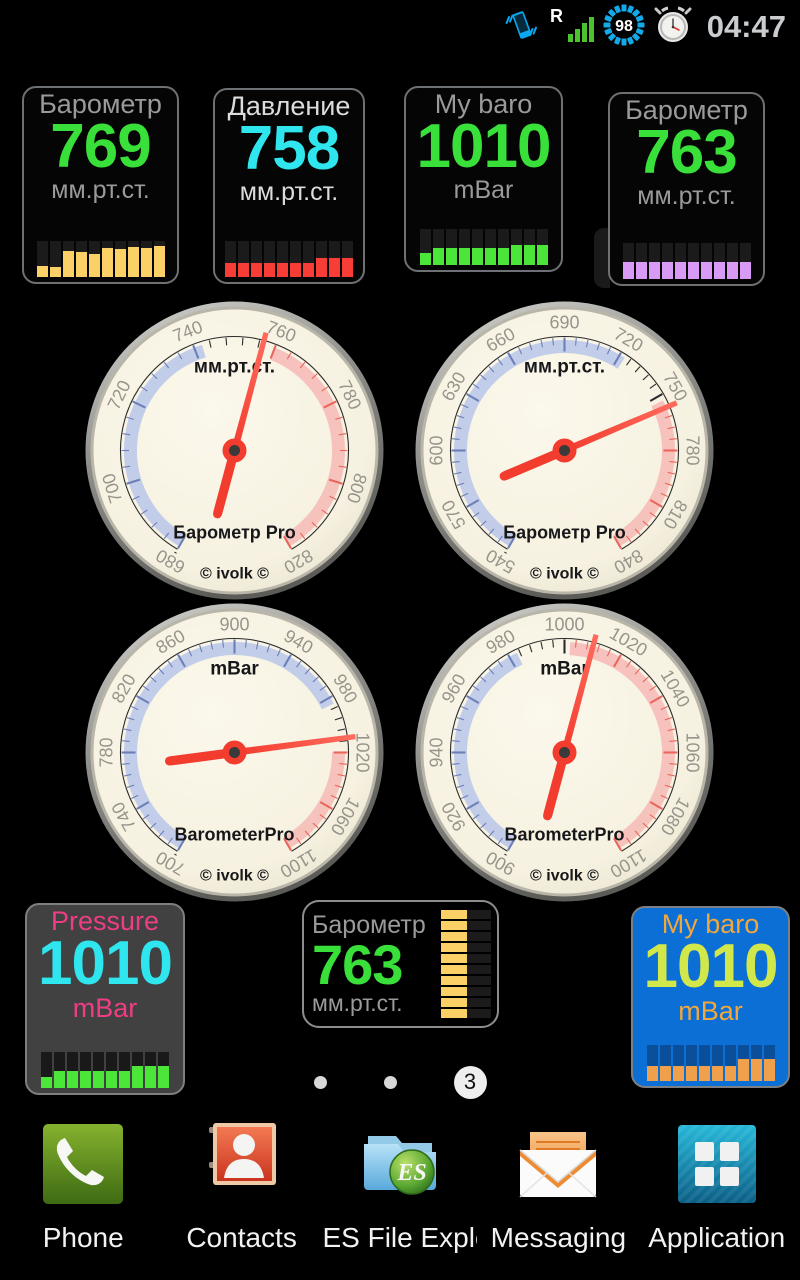 The width and height of the screenshot is (800, 1280). What do you see at coordinates (624, 26) in the screenshot?
I see `battery-level-text: 98` at bounding box center [624, 26].